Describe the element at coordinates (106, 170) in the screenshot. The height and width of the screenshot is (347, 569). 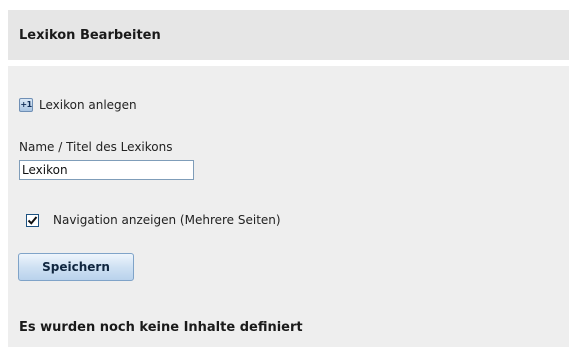
I see `name-input` at that location.